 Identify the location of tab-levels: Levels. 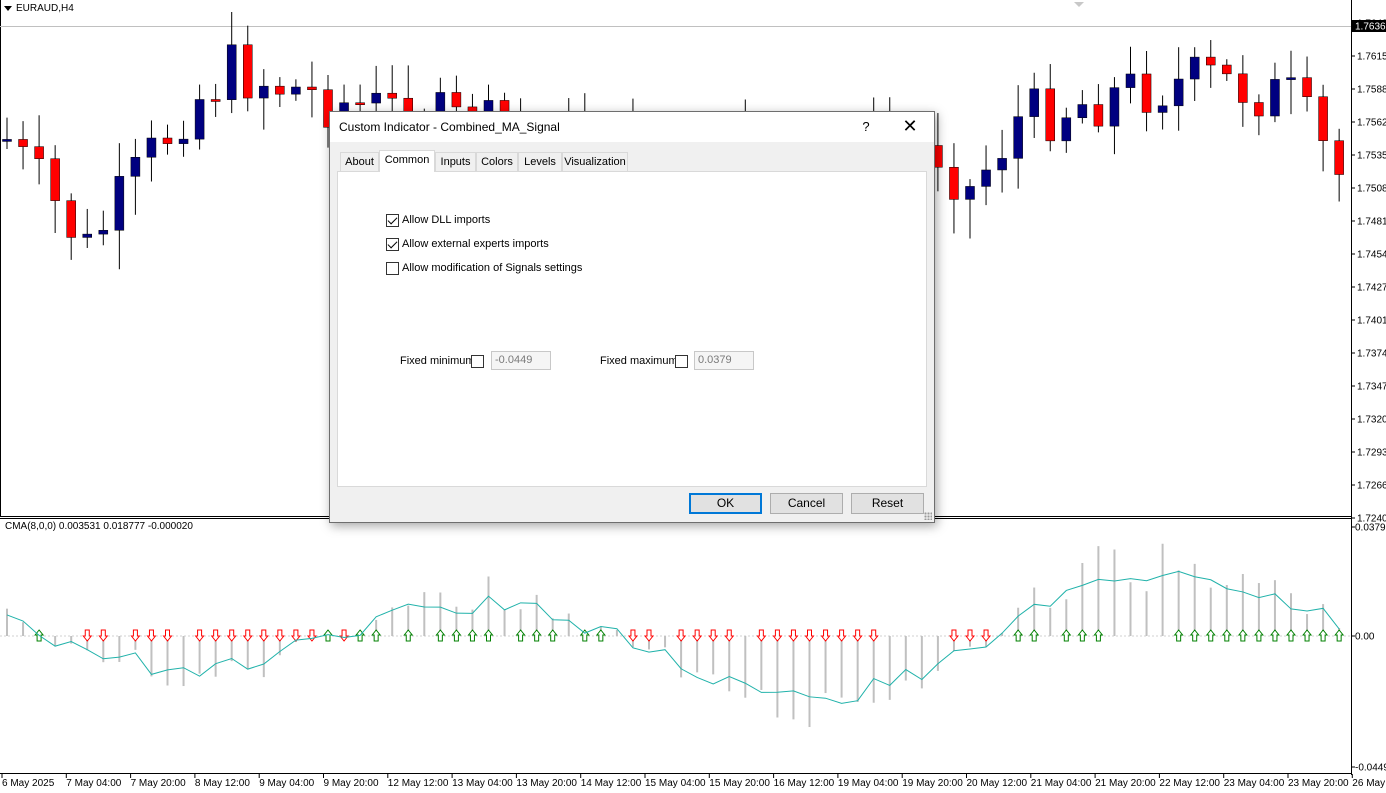
(540, 161).